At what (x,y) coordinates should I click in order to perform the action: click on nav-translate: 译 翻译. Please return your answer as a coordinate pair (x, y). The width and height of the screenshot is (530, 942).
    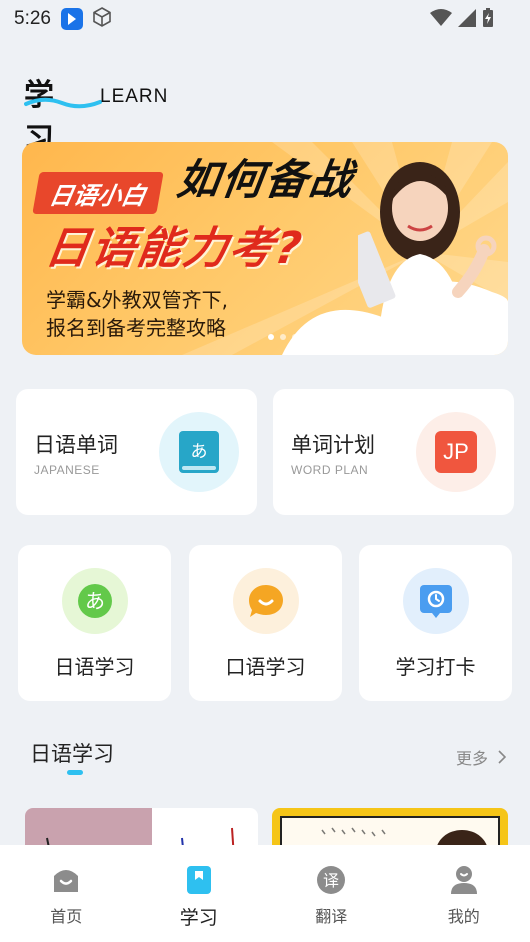
    Looking at the image, I should click on (331, 893).